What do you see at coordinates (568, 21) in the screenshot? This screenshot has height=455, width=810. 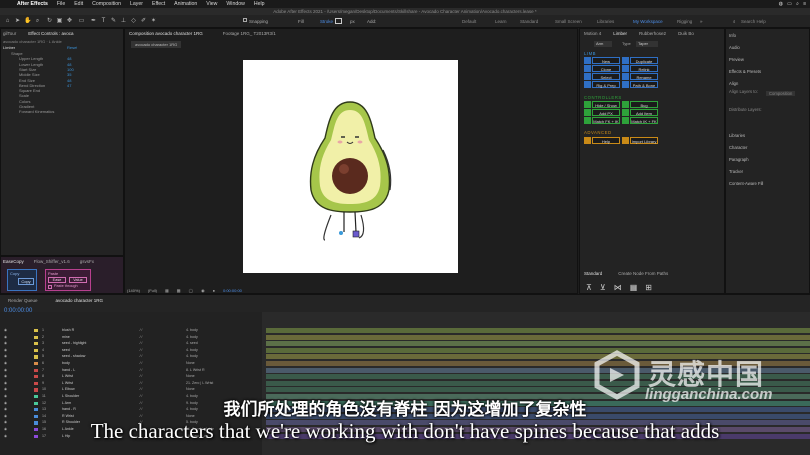 I see `workspace-small-screen: Small Screen` at bounding box center [568, 21].